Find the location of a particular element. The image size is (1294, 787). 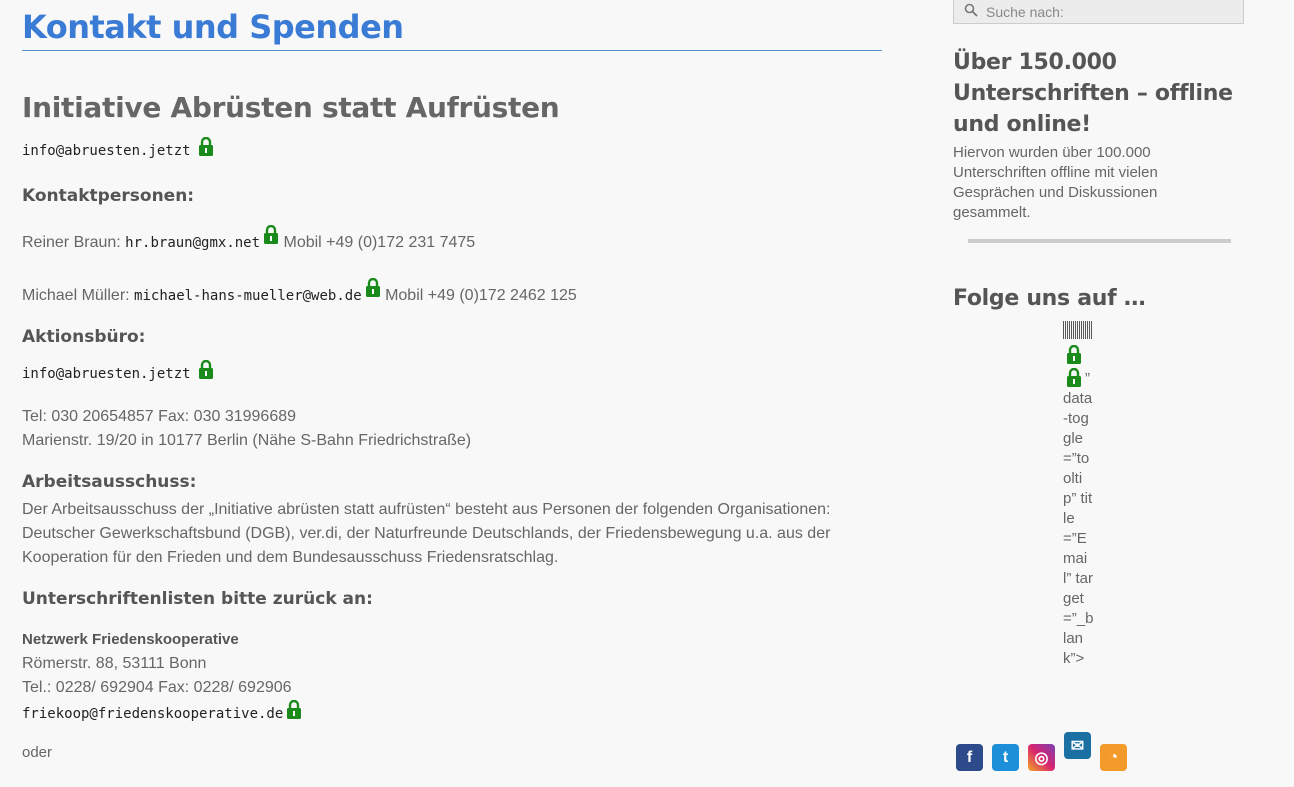

buero-heading: Aktionsbüro: is located at coordinates (84, 337).